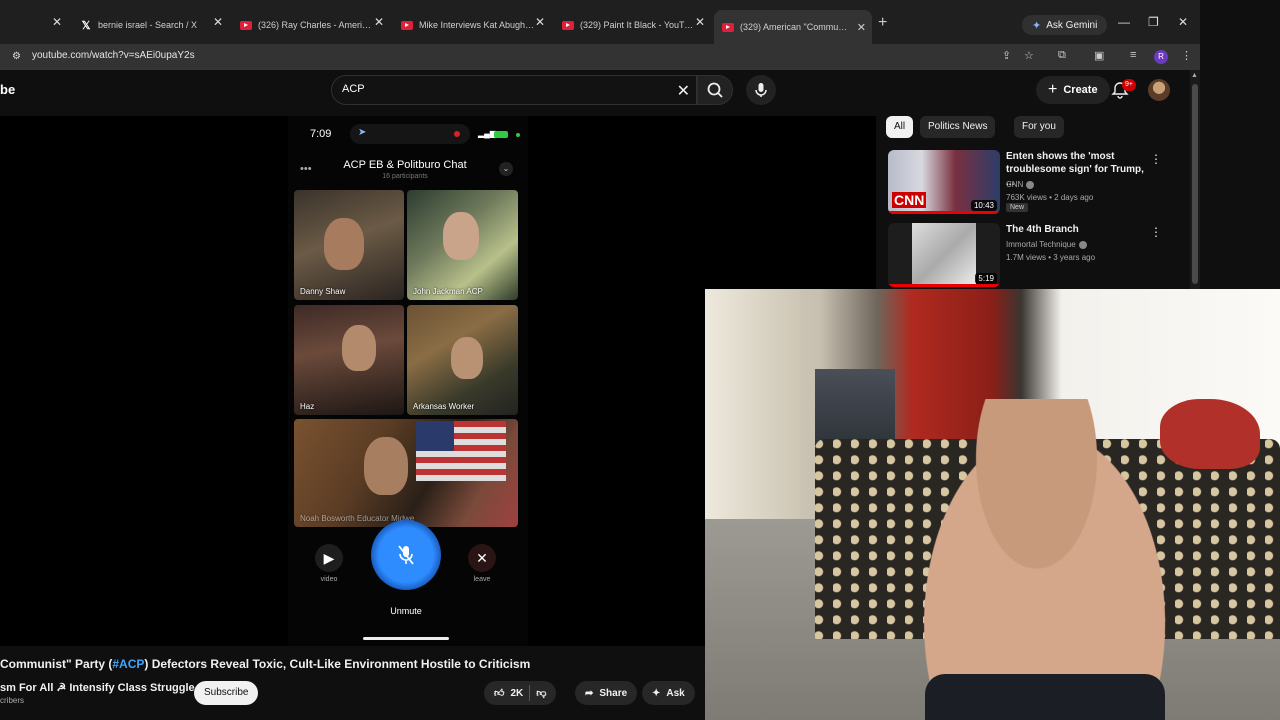 This screenshot has width=1280, height=720. Describe the element at coordinates (86, 25) in the screenshot. I see `x-logo-icon: 𝕏` at that location.